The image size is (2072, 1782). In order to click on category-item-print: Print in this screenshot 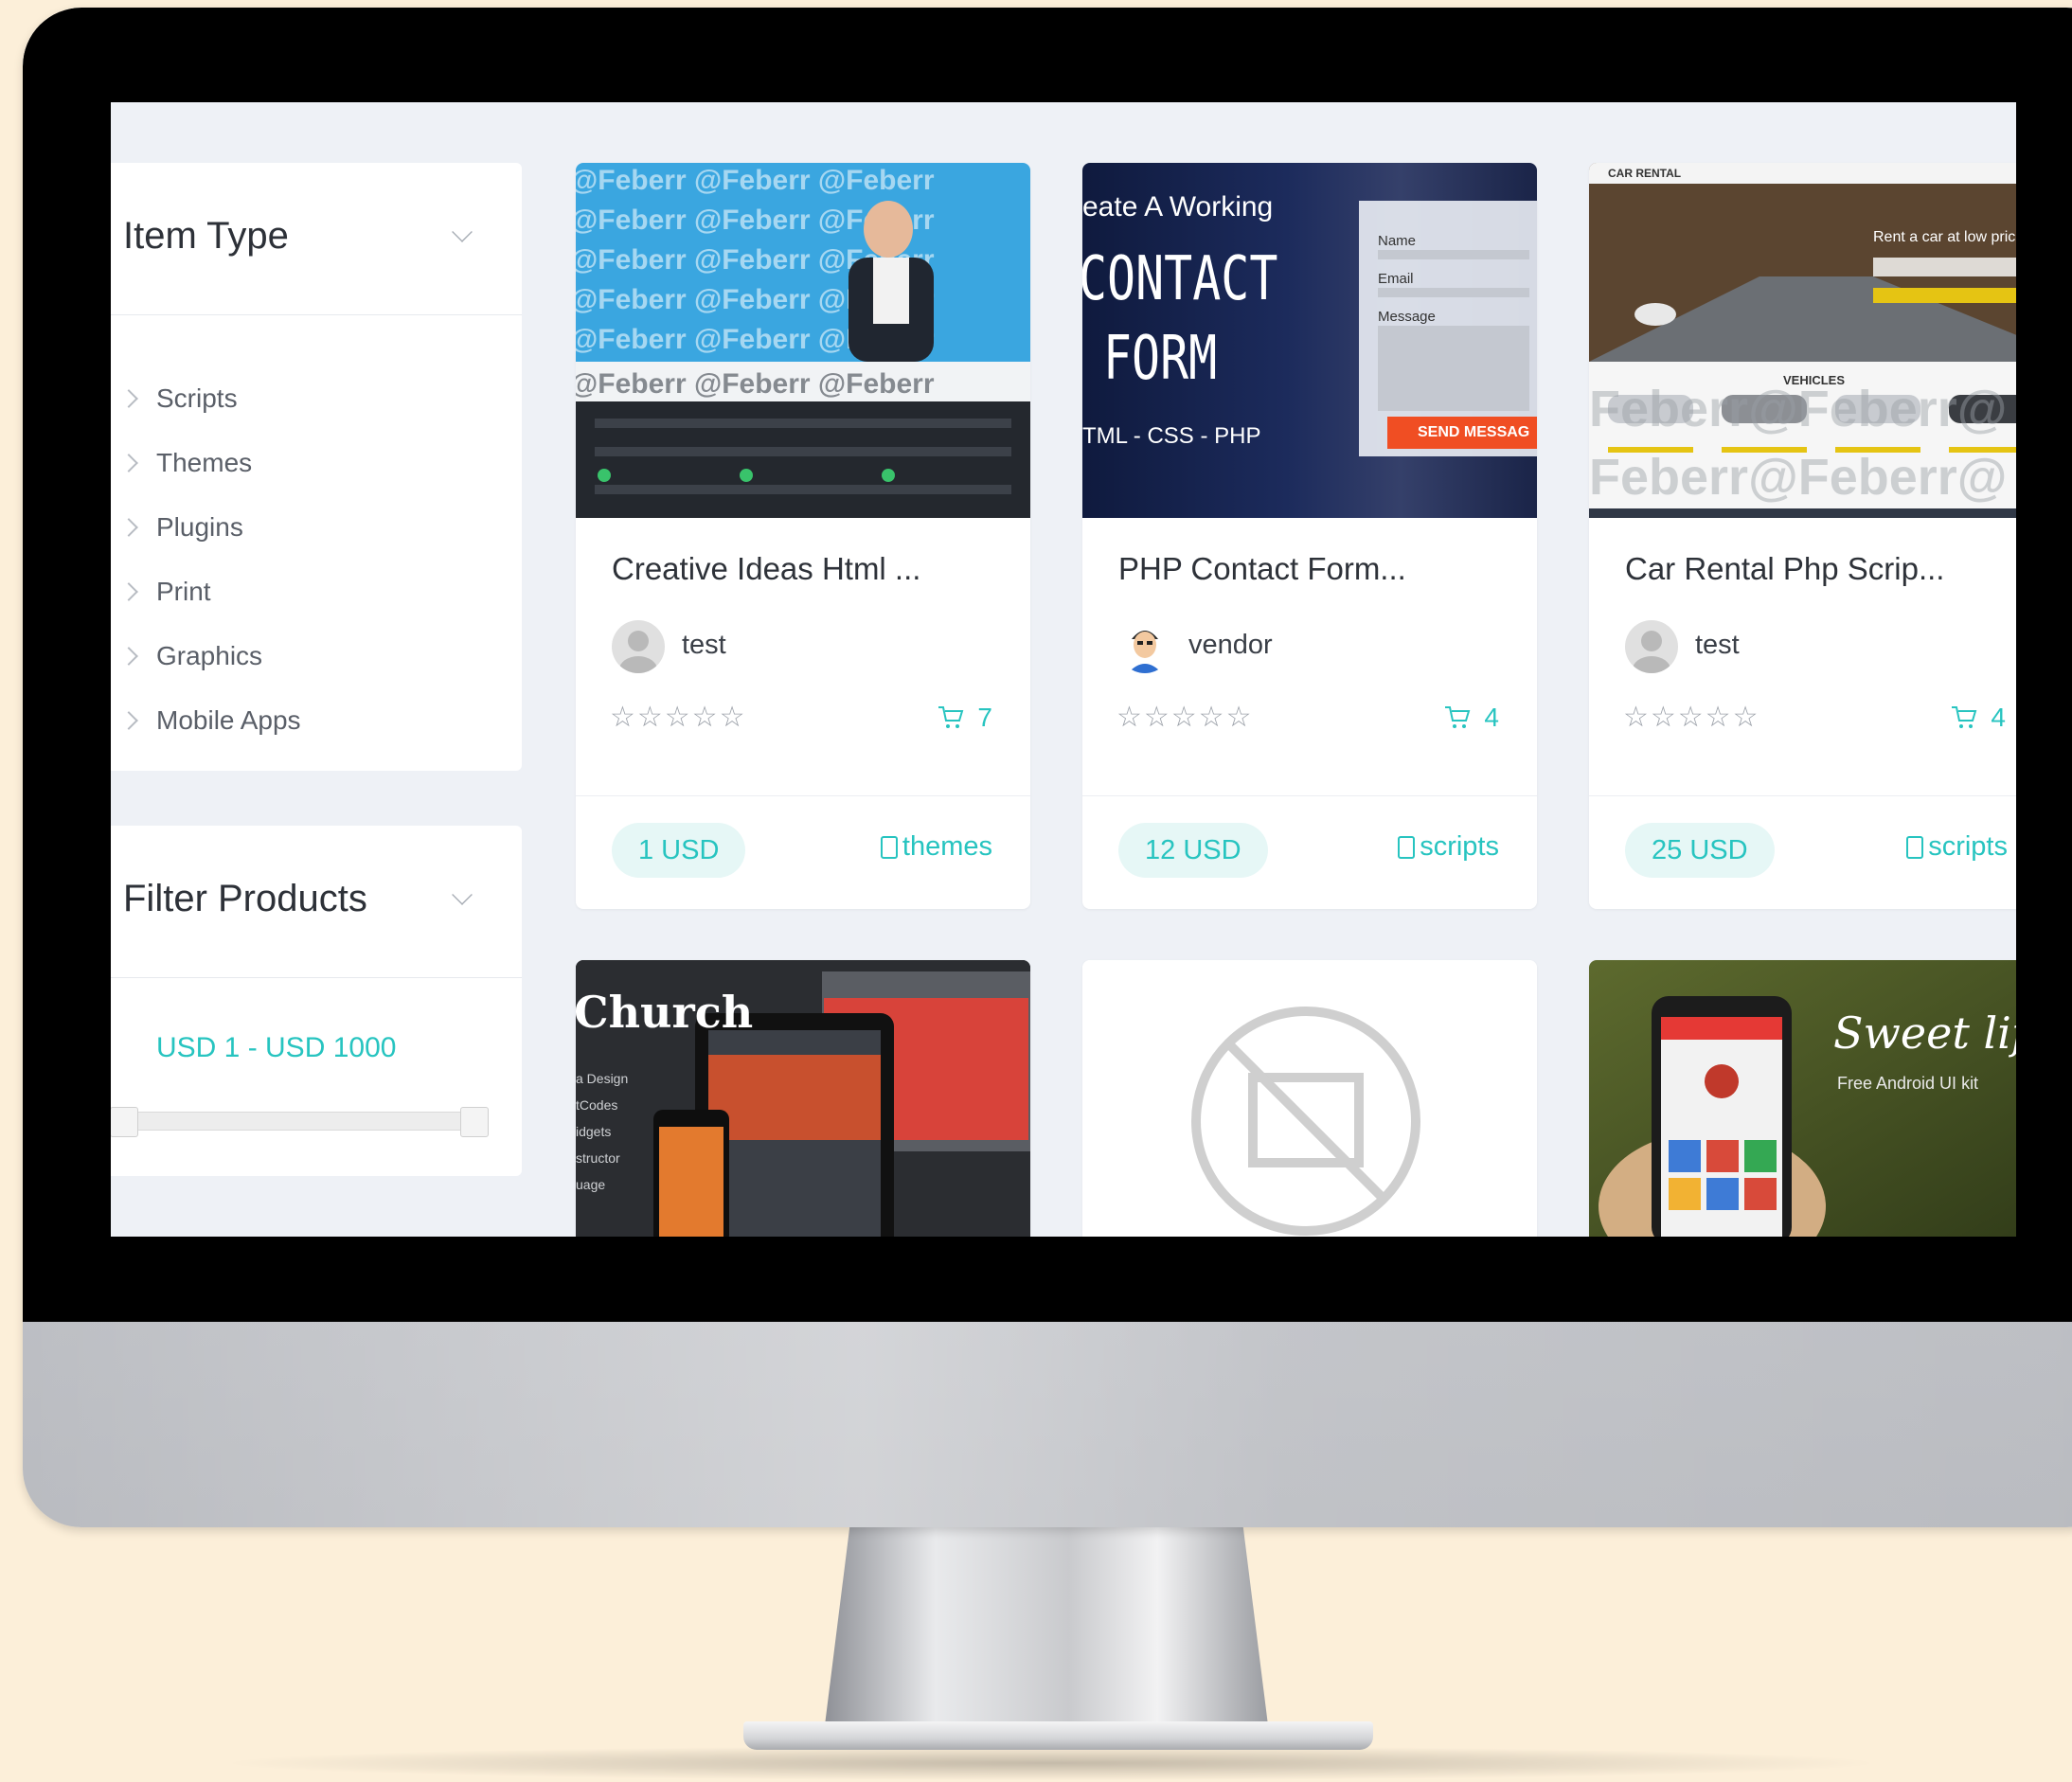, I will do `click(206, 592)`.